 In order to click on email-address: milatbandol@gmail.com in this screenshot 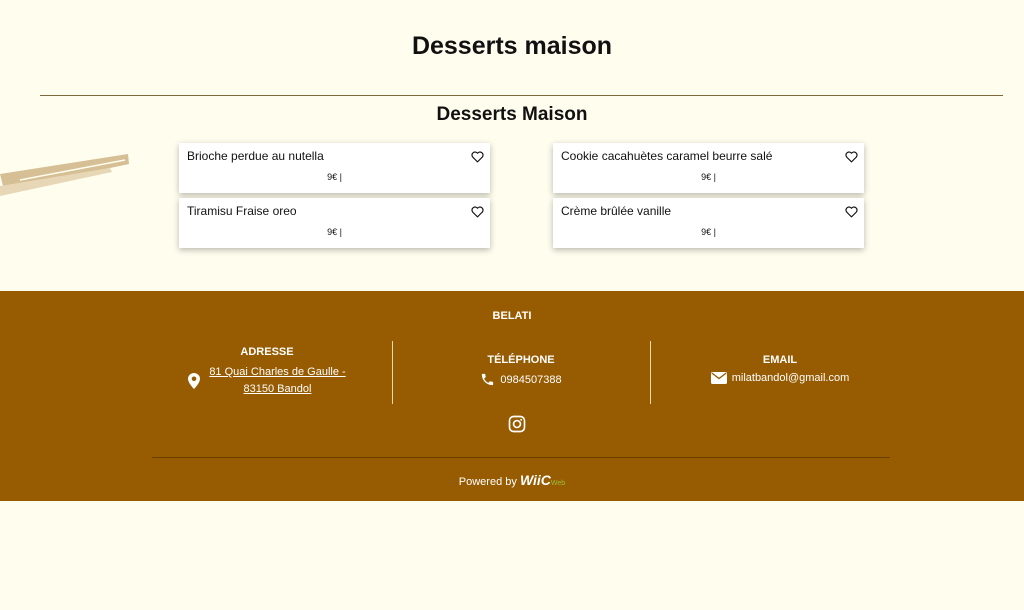, I will do `click(791, 378)`.